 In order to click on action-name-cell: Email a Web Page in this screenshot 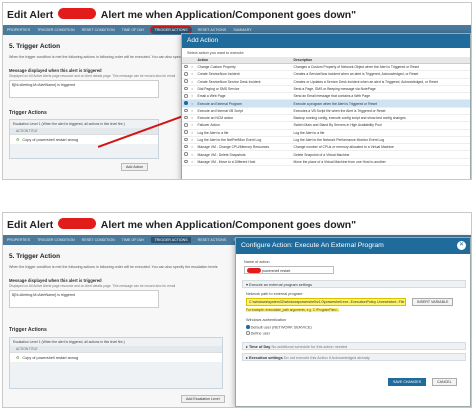, I will do `click(243, 96)`.